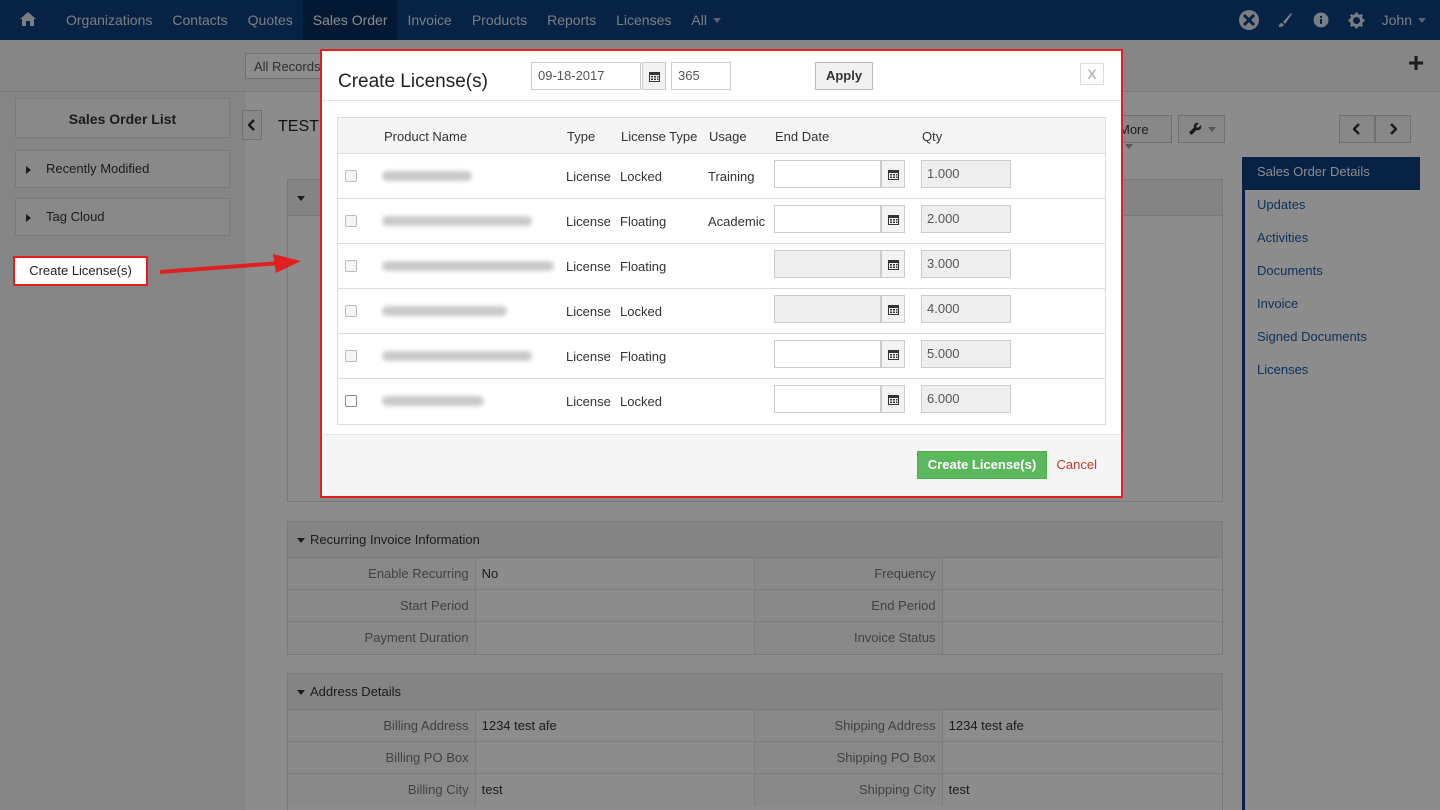  Describe the element at coordinates (737, 221) in the screenshot. I see `usage-cell: Academic` at that location.